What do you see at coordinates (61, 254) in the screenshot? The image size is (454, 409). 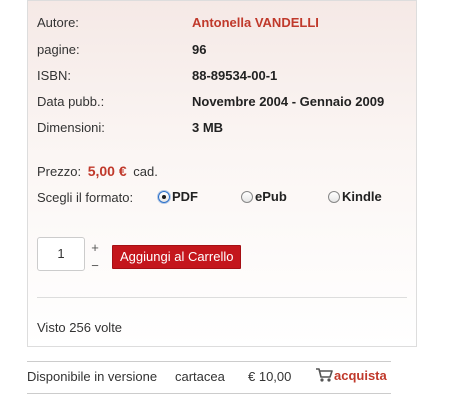 I see `quantity-input: 1` at bounding box center [61, 254].